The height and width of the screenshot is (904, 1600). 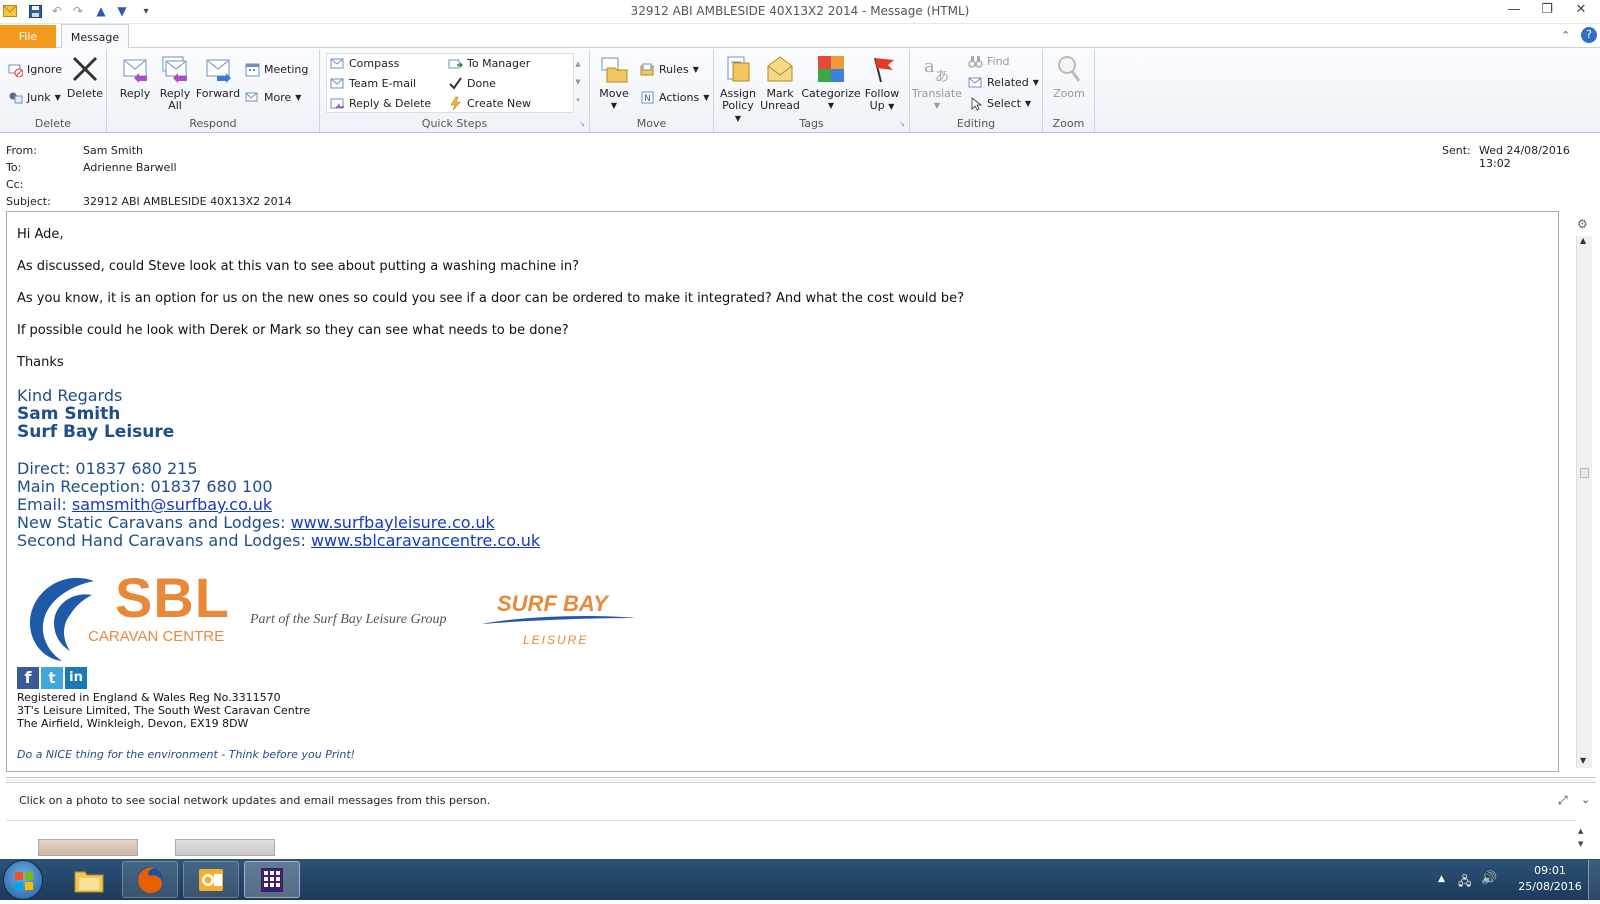 I want to click on clock-time: 09:01, so click(x=1550, y=870).